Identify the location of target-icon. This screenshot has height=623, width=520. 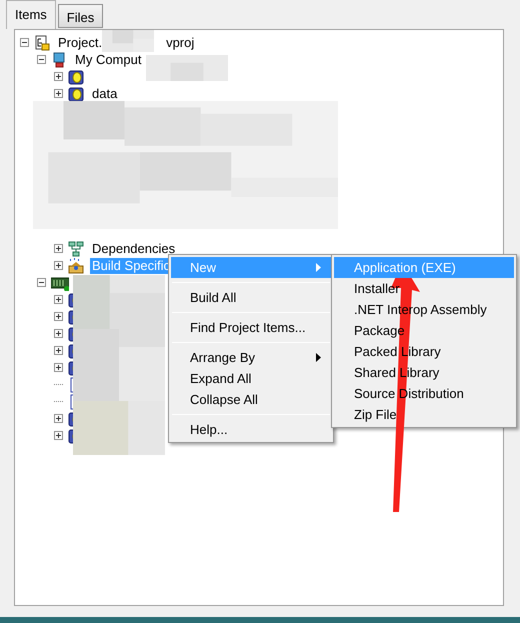
(60, 282).